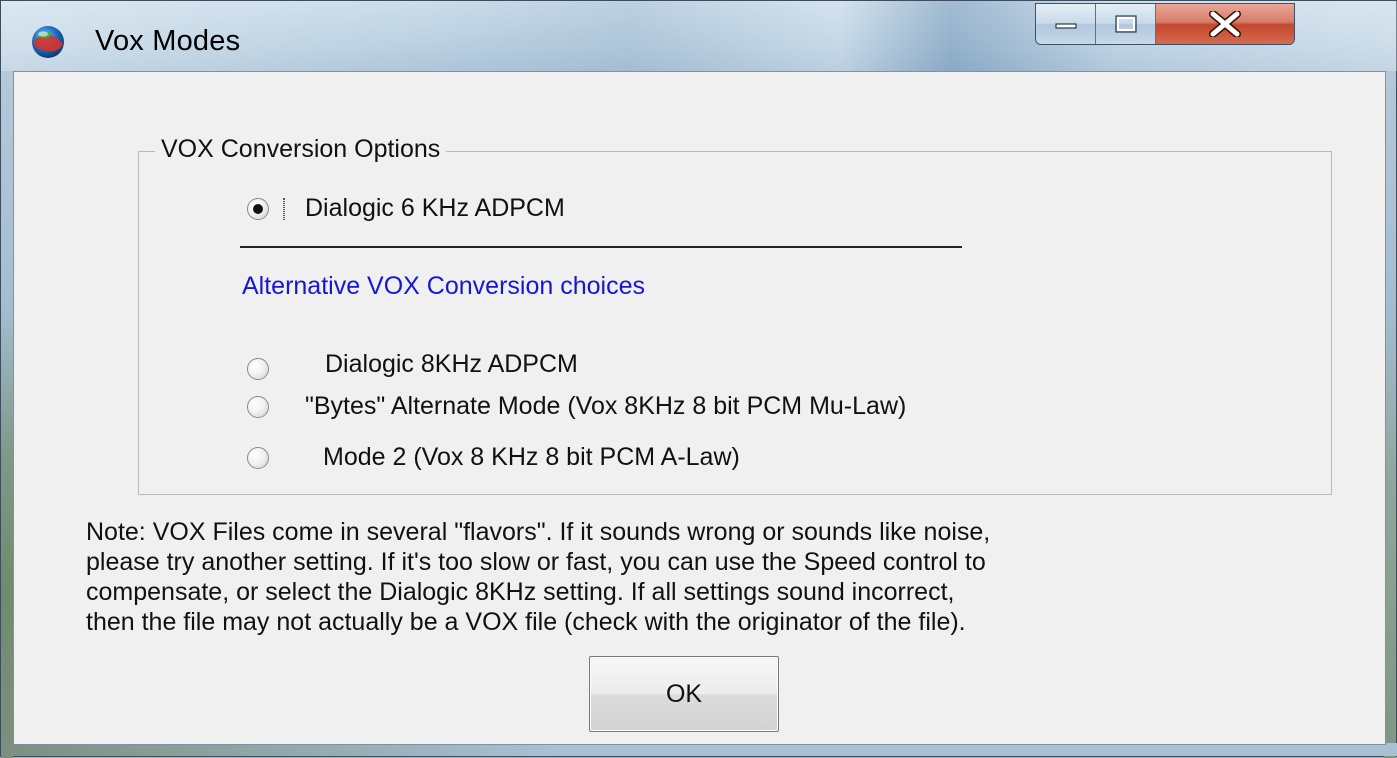 This screenshot has width=1397, height=758. I want to click on groupbox-legend: VOX Conversion Options, so click(301, 149).